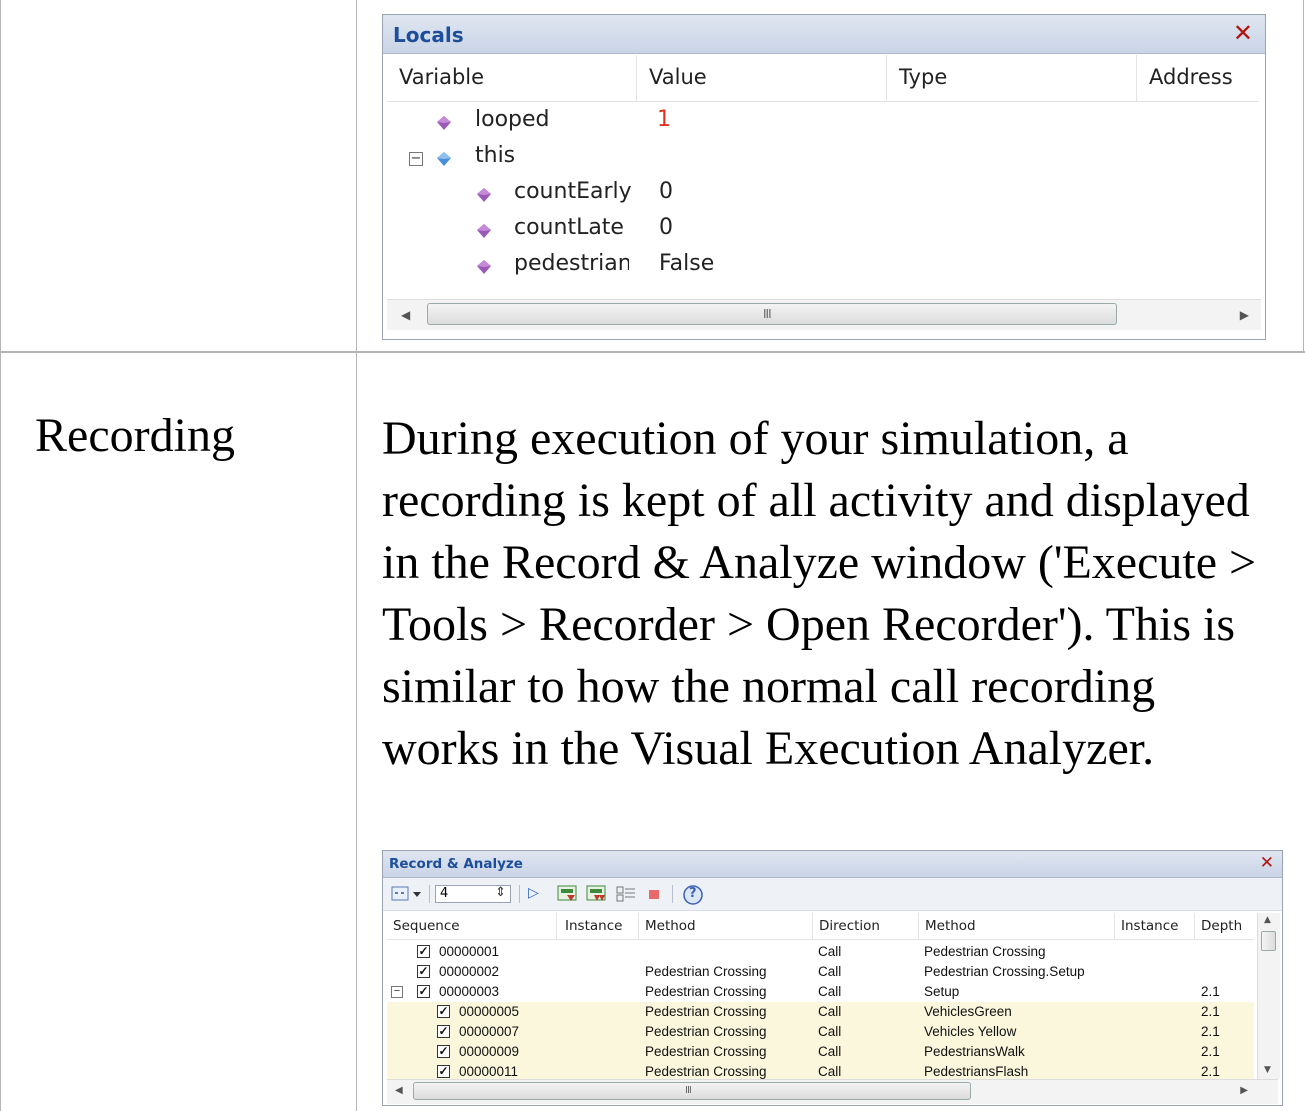 This screenshot has width=1305, height=1111. What do you see at coordinates (1303, 176) in the screenshot?
I see `table-border-right` at bounding box center [1303, 176].